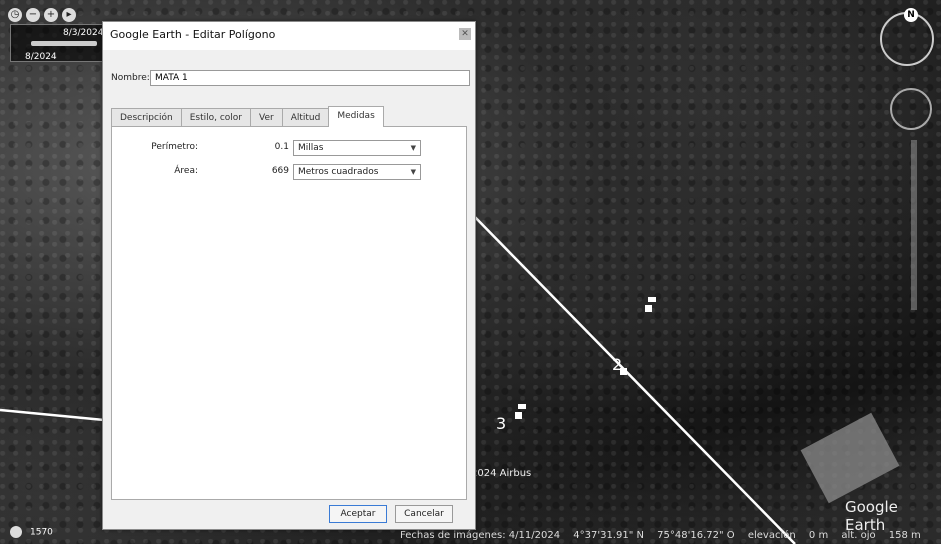  Describe the element at coordinates (31, 532) in the screenshot. I see `scale-badge: 1570` at that location.